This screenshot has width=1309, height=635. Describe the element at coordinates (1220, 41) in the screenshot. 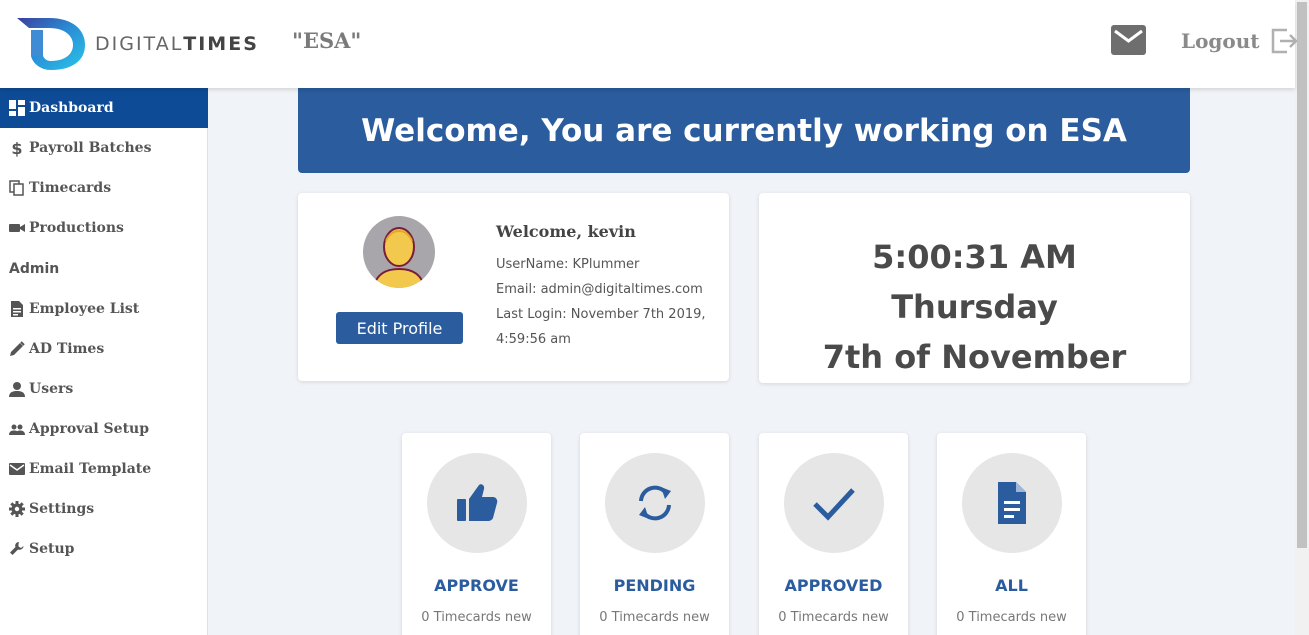

I see `logout-label: Logout` at that location.